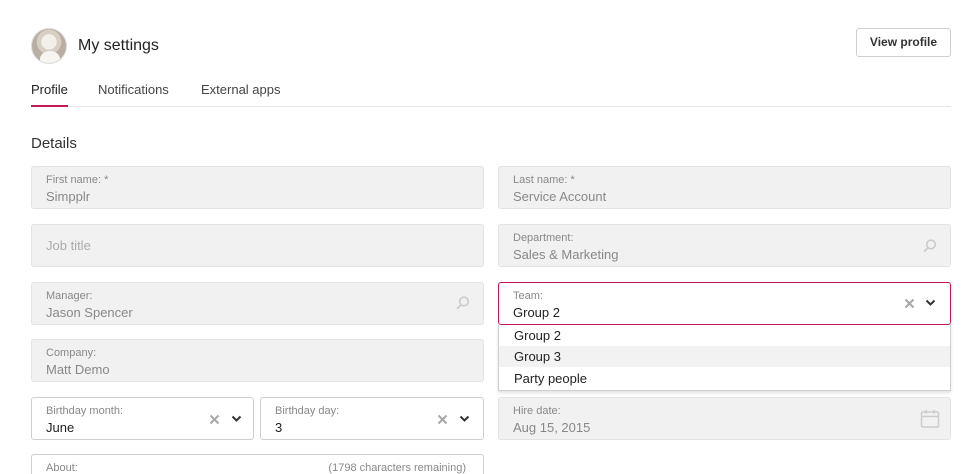  I want to click on tab-notifications: Notifications, so click(133, 94).